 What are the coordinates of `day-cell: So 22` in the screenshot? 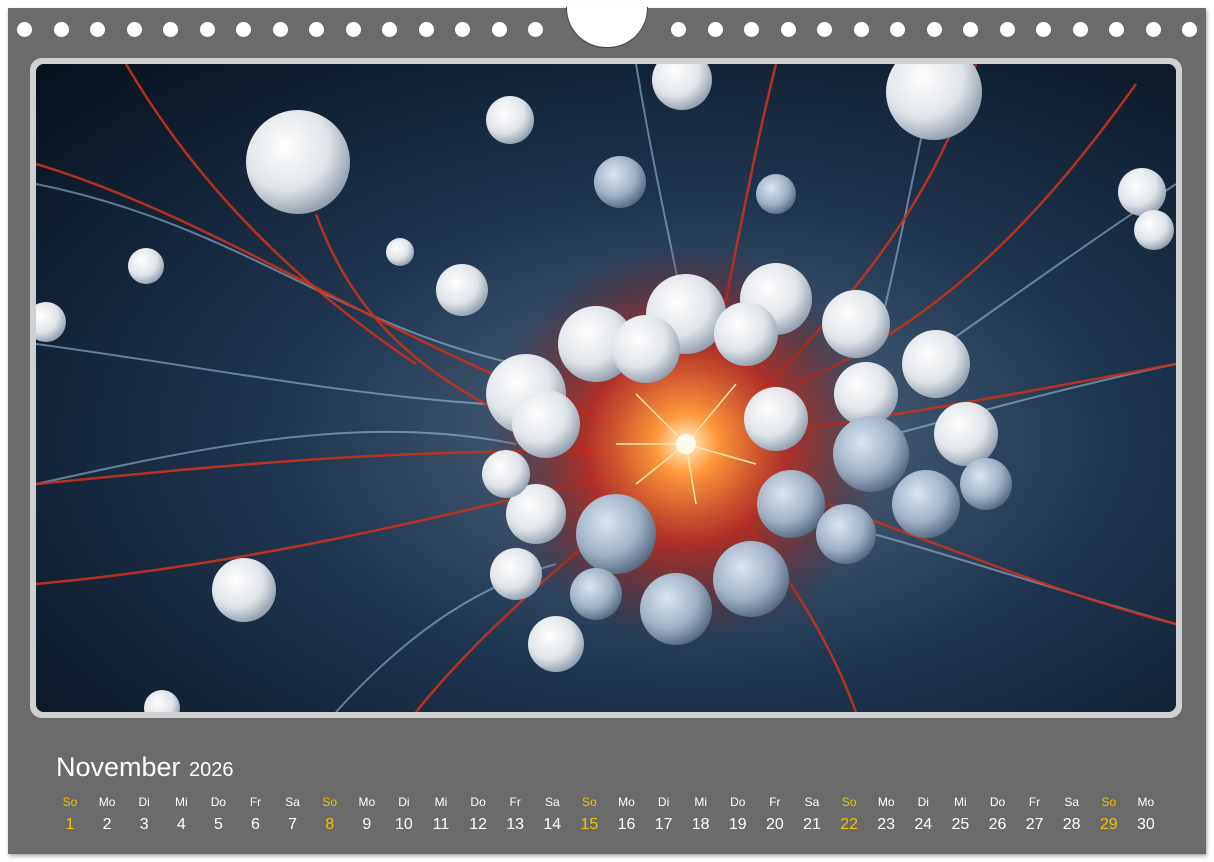 It's located at (849, 814).